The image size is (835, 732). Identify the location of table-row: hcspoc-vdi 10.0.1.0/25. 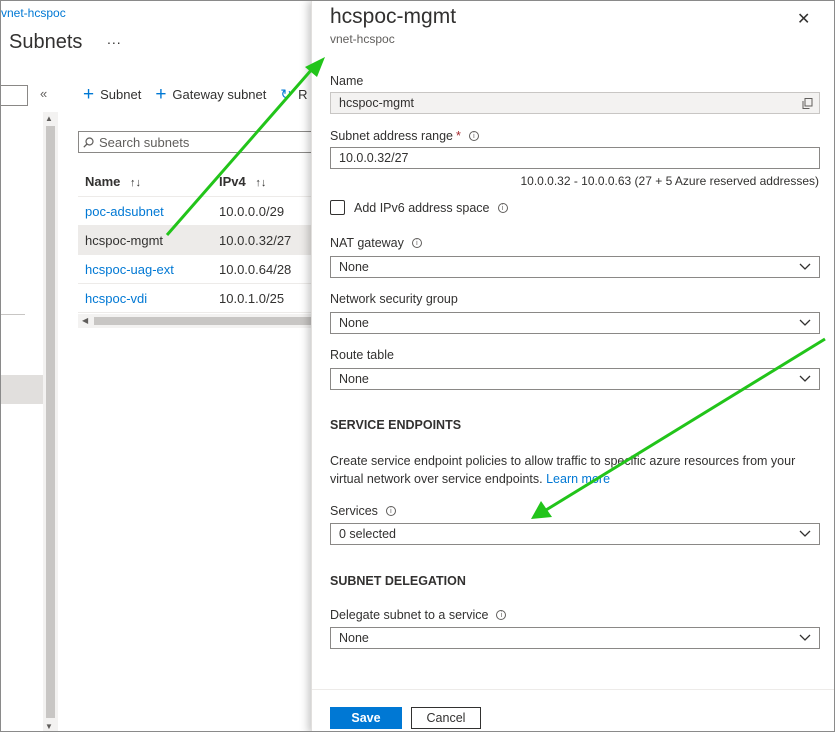
(198, 298).